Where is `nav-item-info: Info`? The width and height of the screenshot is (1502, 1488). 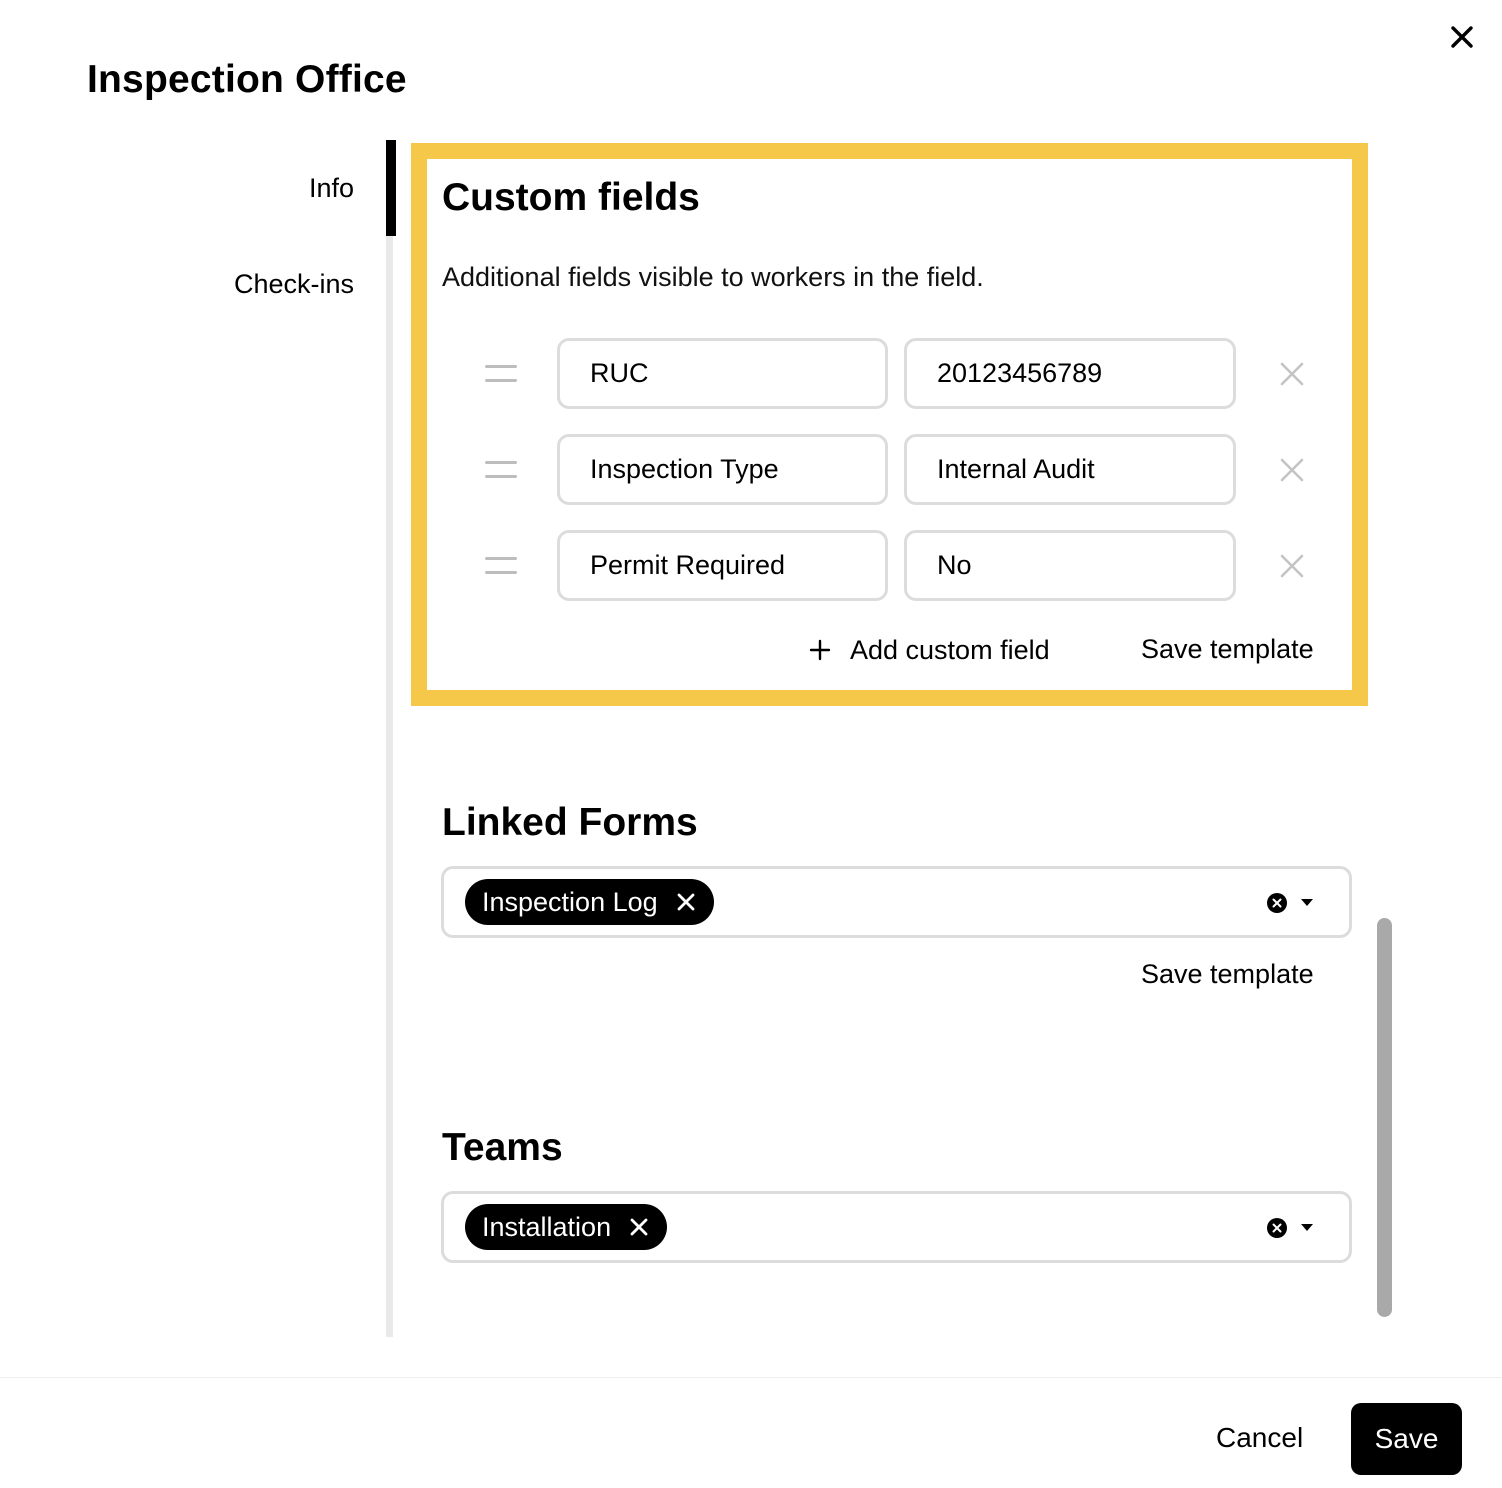 nav-item-info: Info is located at coordinates (331, 188).